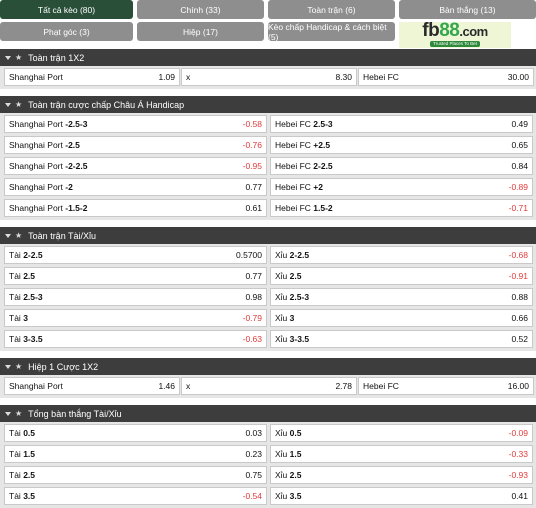  Describe the element at coordinates (401, 297) in the screenshot. I see `odds-selection-button: Xỉu 2.5-3 0.88` at that location.